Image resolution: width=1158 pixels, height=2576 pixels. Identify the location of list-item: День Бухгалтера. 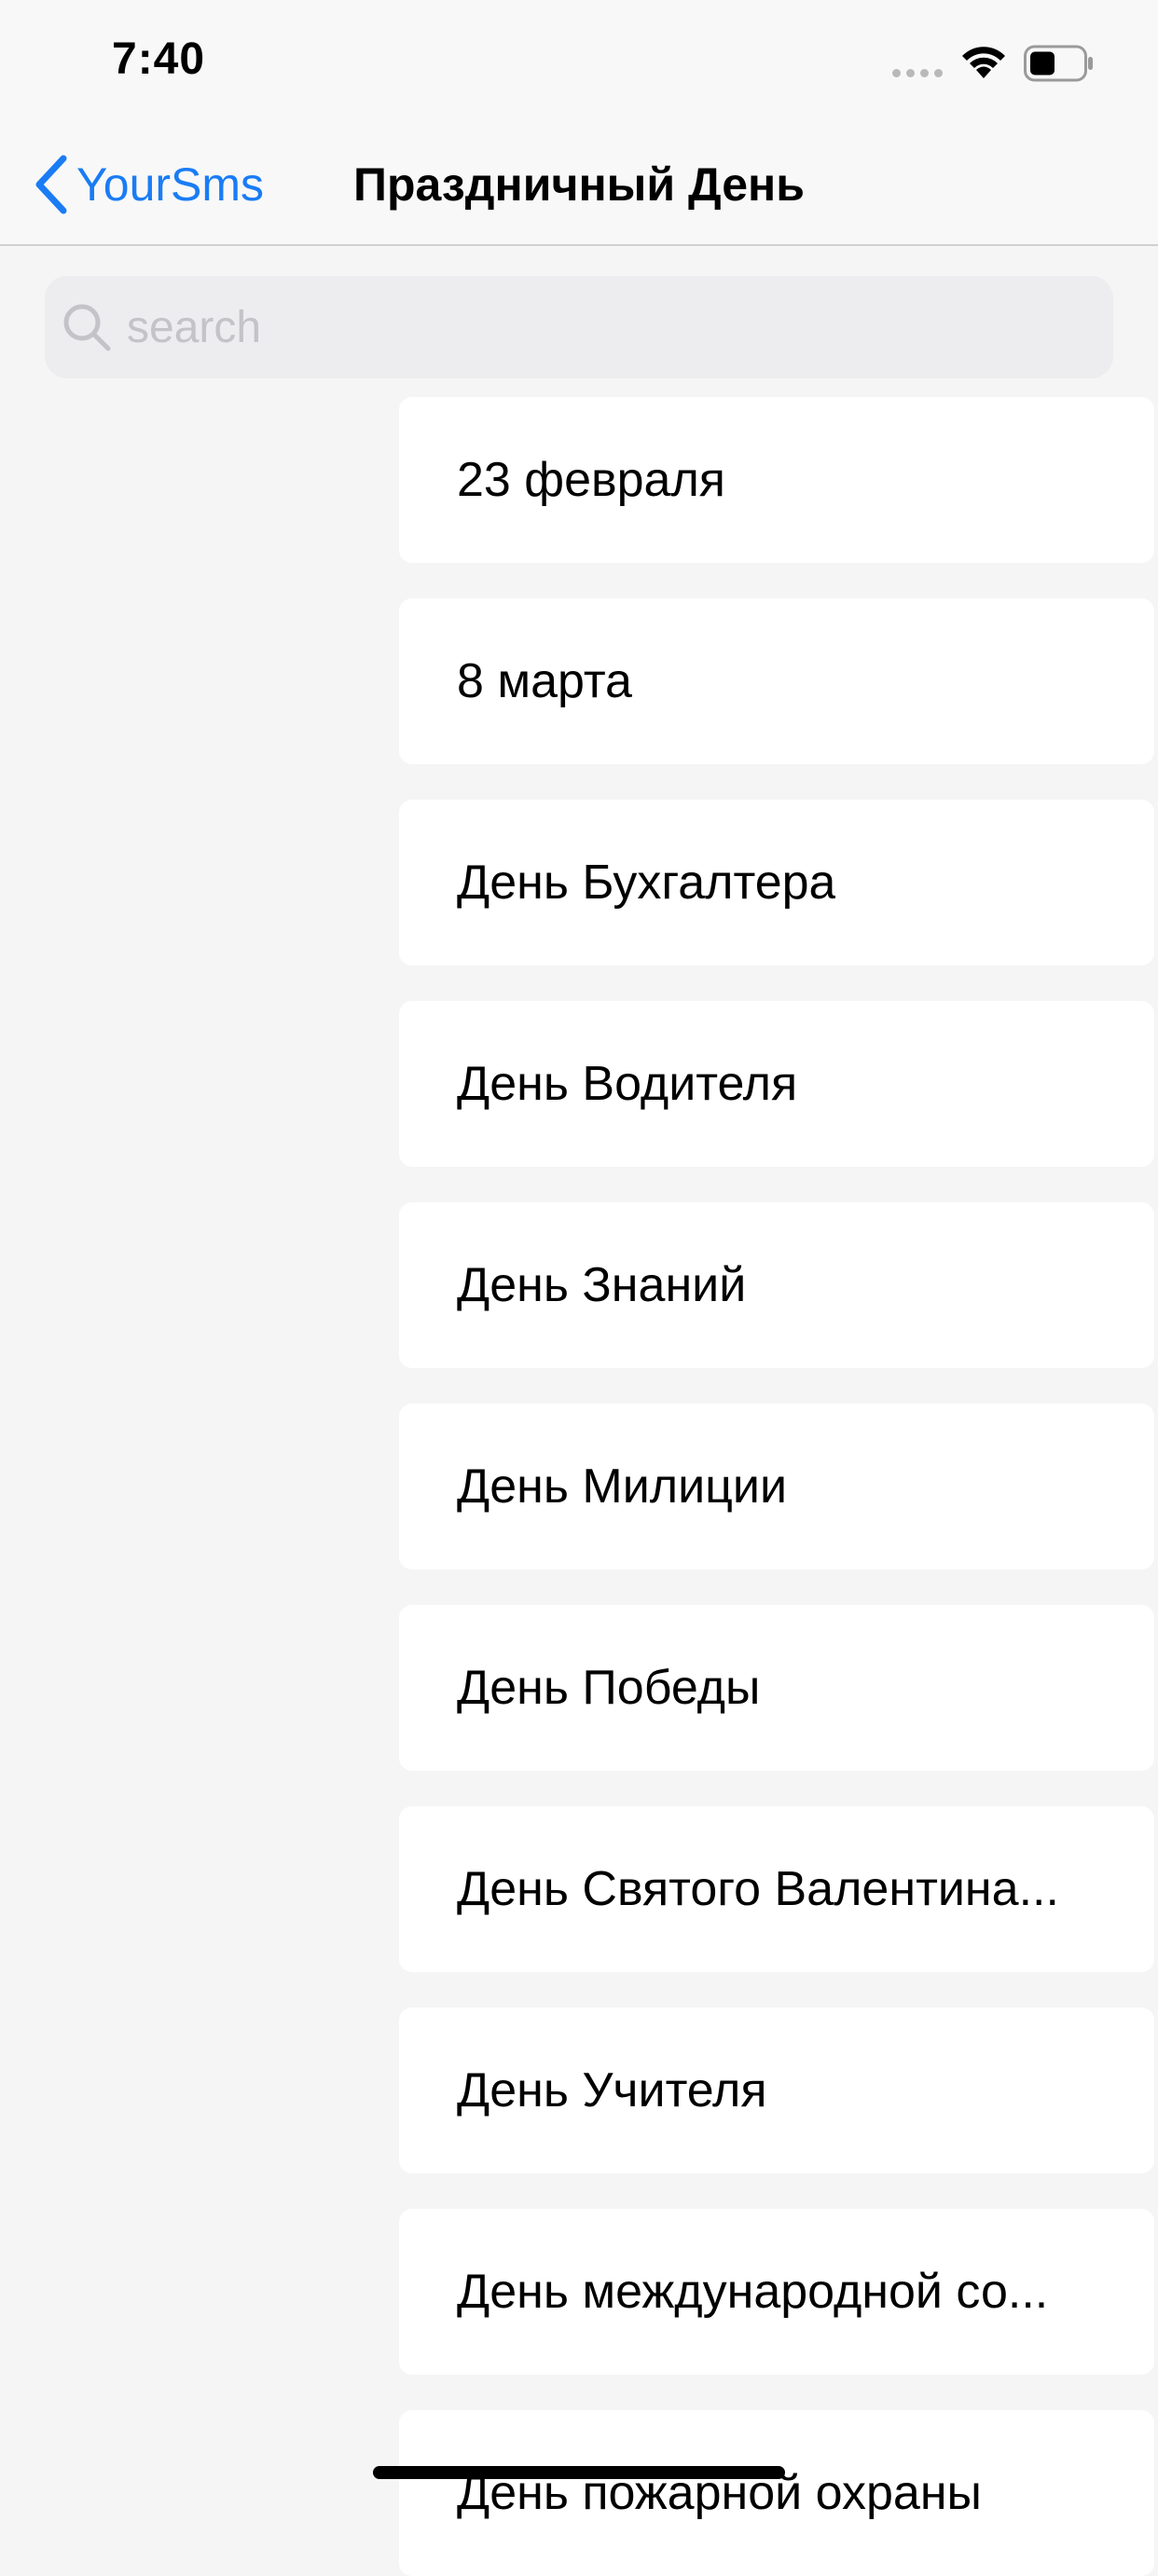
(776, 883).